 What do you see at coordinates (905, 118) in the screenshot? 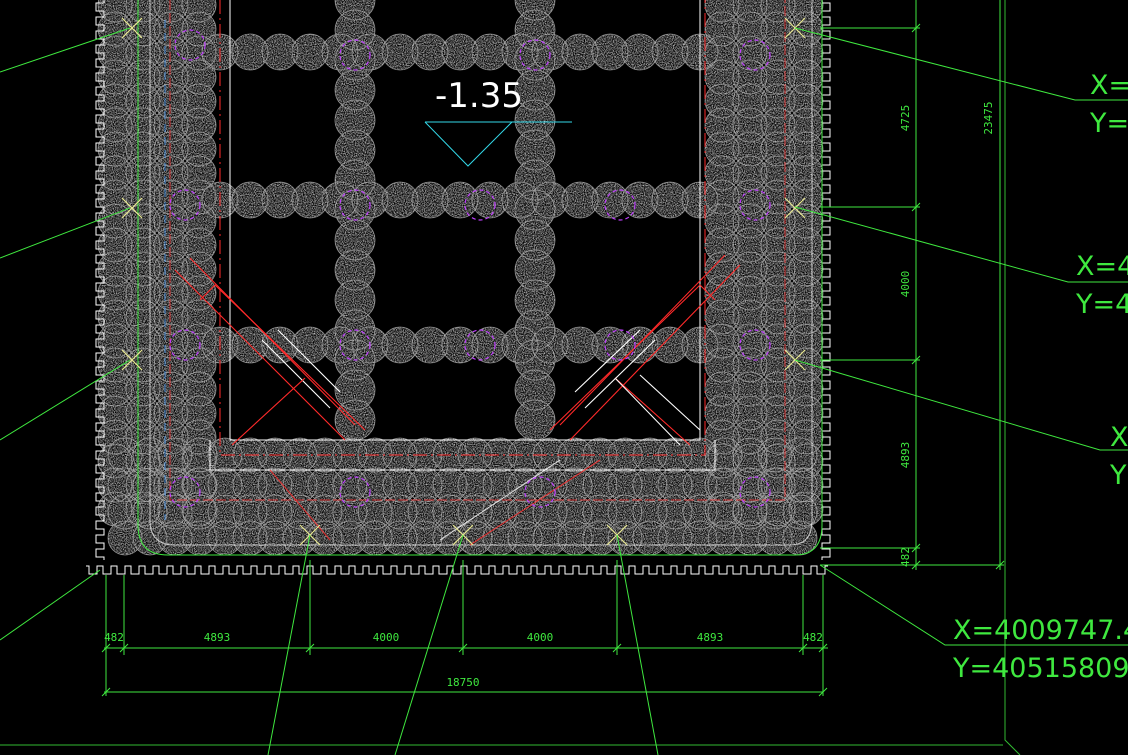
I see `dim-right-1: 4725` at bounding box center [905, 118].